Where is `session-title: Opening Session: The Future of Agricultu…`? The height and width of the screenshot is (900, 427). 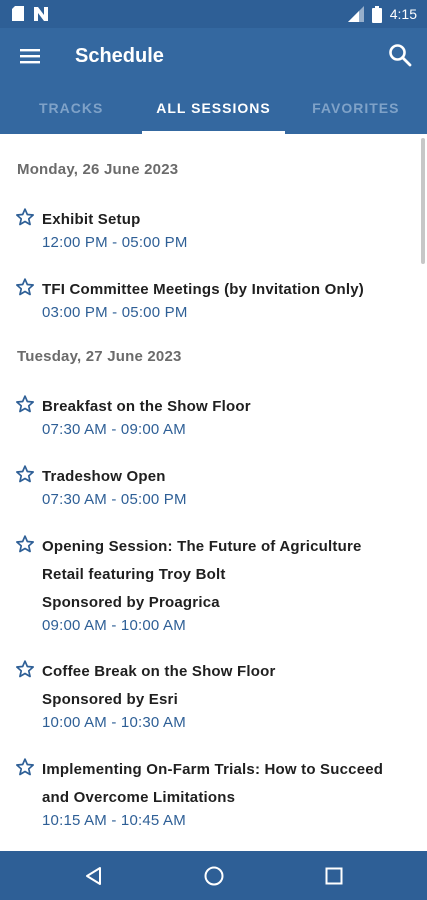
session-title: Opening Session: The Future of Agricultu… is located at coordinates (202, 546).